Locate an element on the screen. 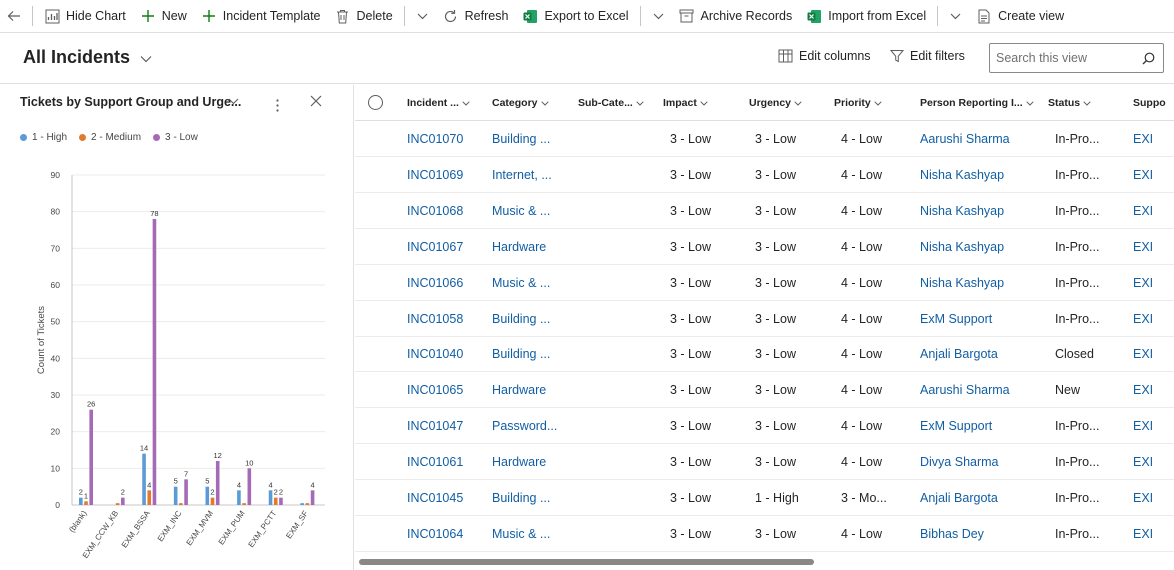 This screenshot has width=1174, height=570. cell-incident: INC01045 is located at coordinates (435, 498).